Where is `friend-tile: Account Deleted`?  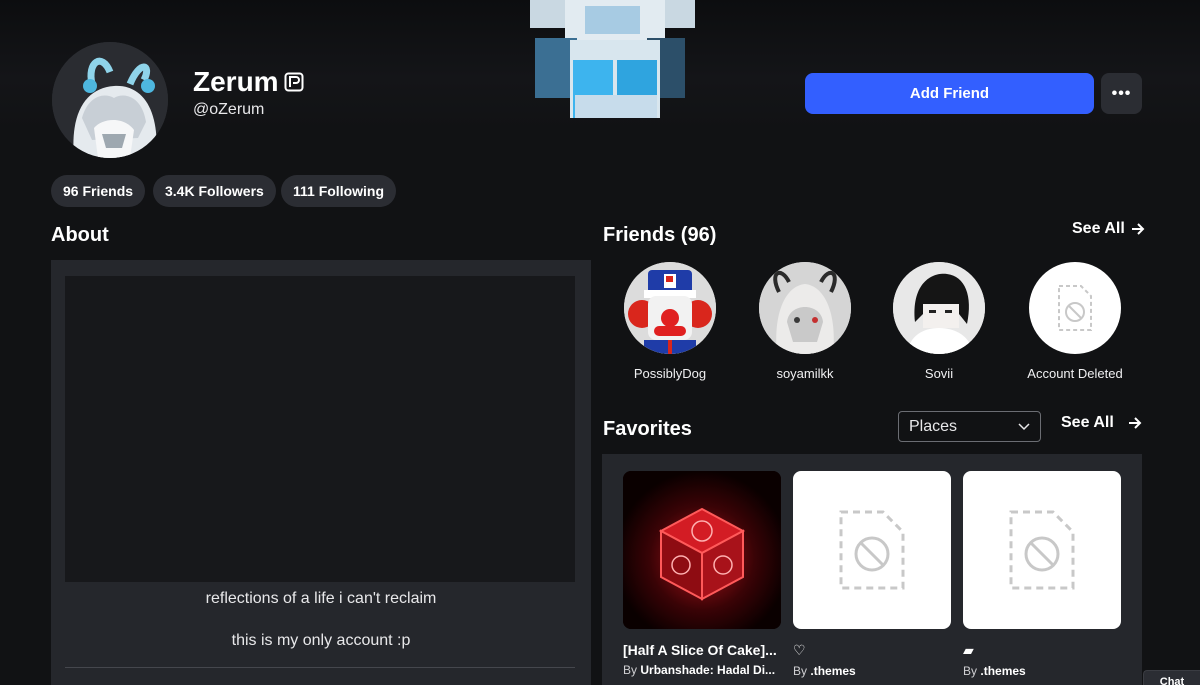
friend-tile: Account Deleted is located at coordinates (1075, 321).